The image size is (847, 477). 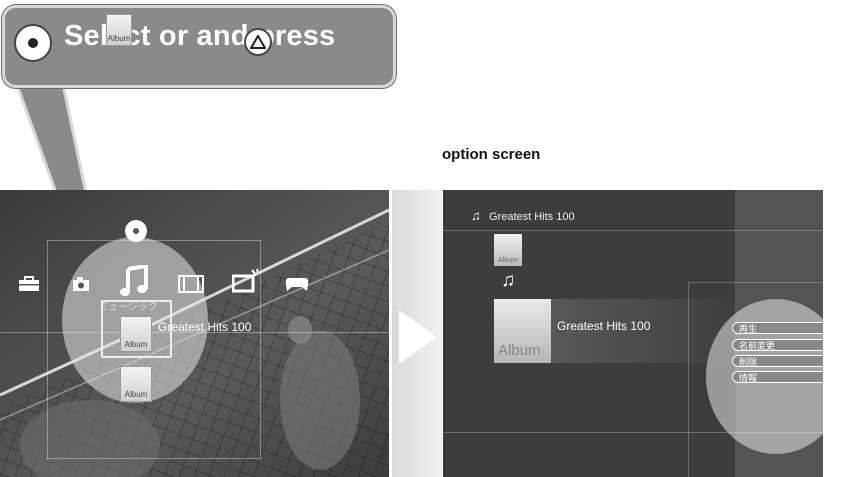 What do you see at coordinates (491, 154) in the screenshot?
I see `option-screen-label: option screen` at bounding box center [491, 154].